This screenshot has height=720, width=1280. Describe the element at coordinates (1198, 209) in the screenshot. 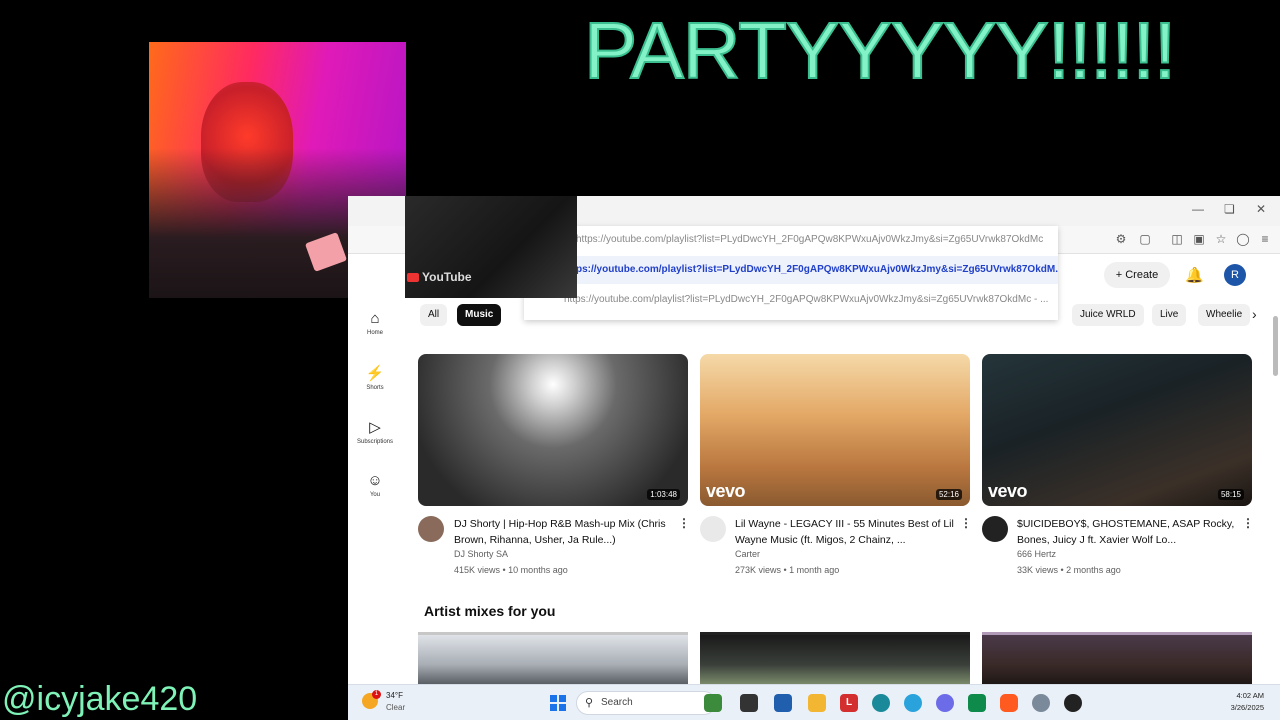

I see `minimize-icon: —` at that location.